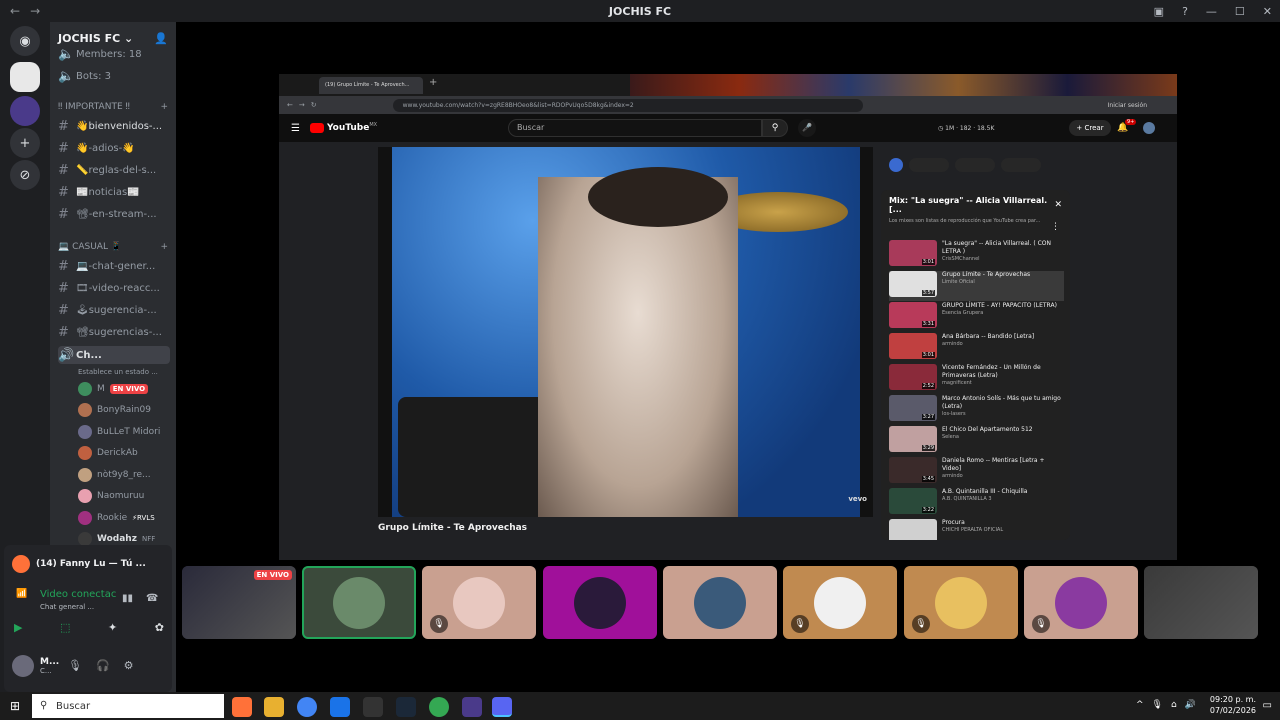  What do you see at coordinates (1233, 705) in the screenshot?
I see `clock: 09:20 p. m. 07/02/2026` at bounding box center [1233, 705].